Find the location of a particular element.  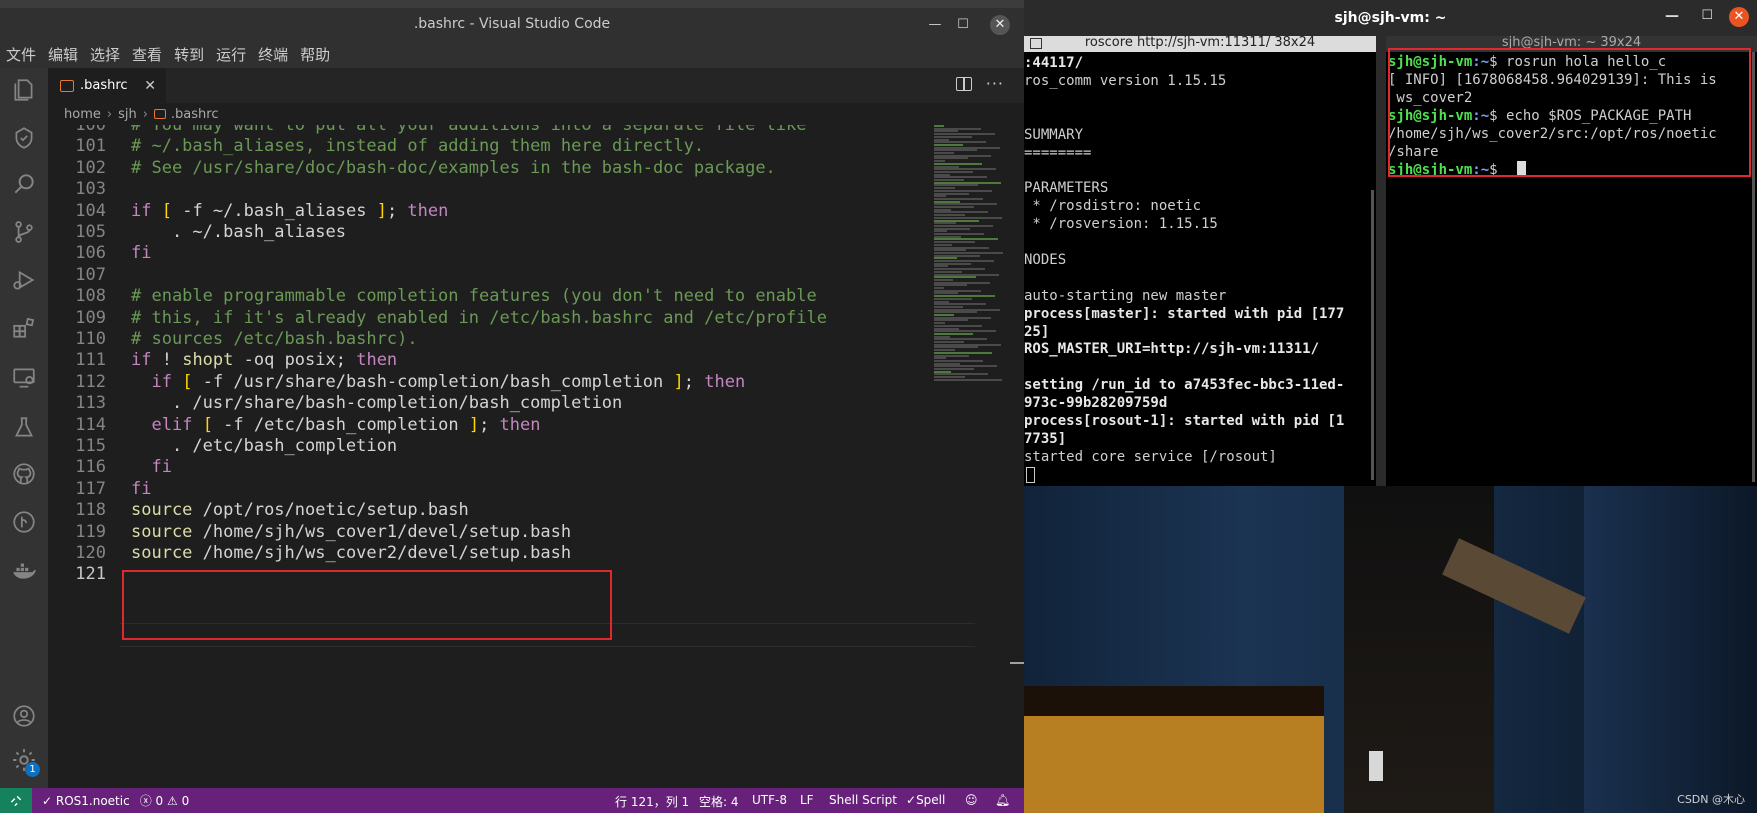

language-mode: Shell Script is located at coordinates (863, 800).